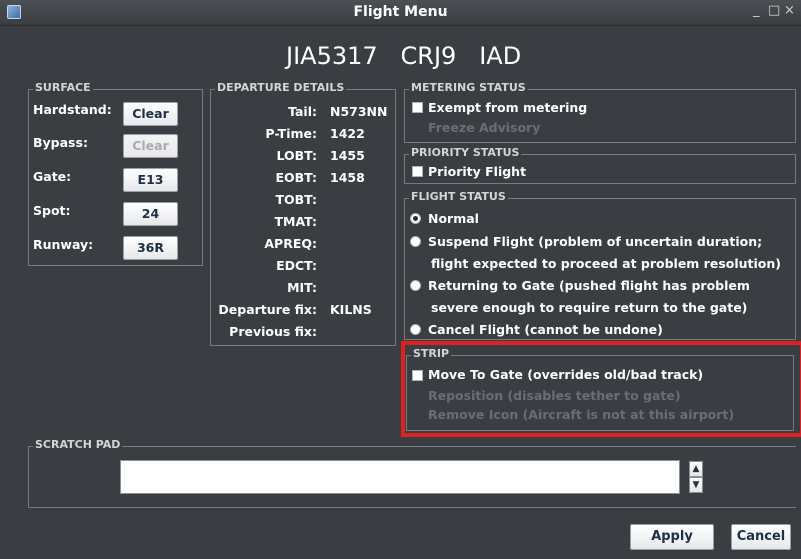  I want to click on edct-label: EDCT:, so click(296, 265).